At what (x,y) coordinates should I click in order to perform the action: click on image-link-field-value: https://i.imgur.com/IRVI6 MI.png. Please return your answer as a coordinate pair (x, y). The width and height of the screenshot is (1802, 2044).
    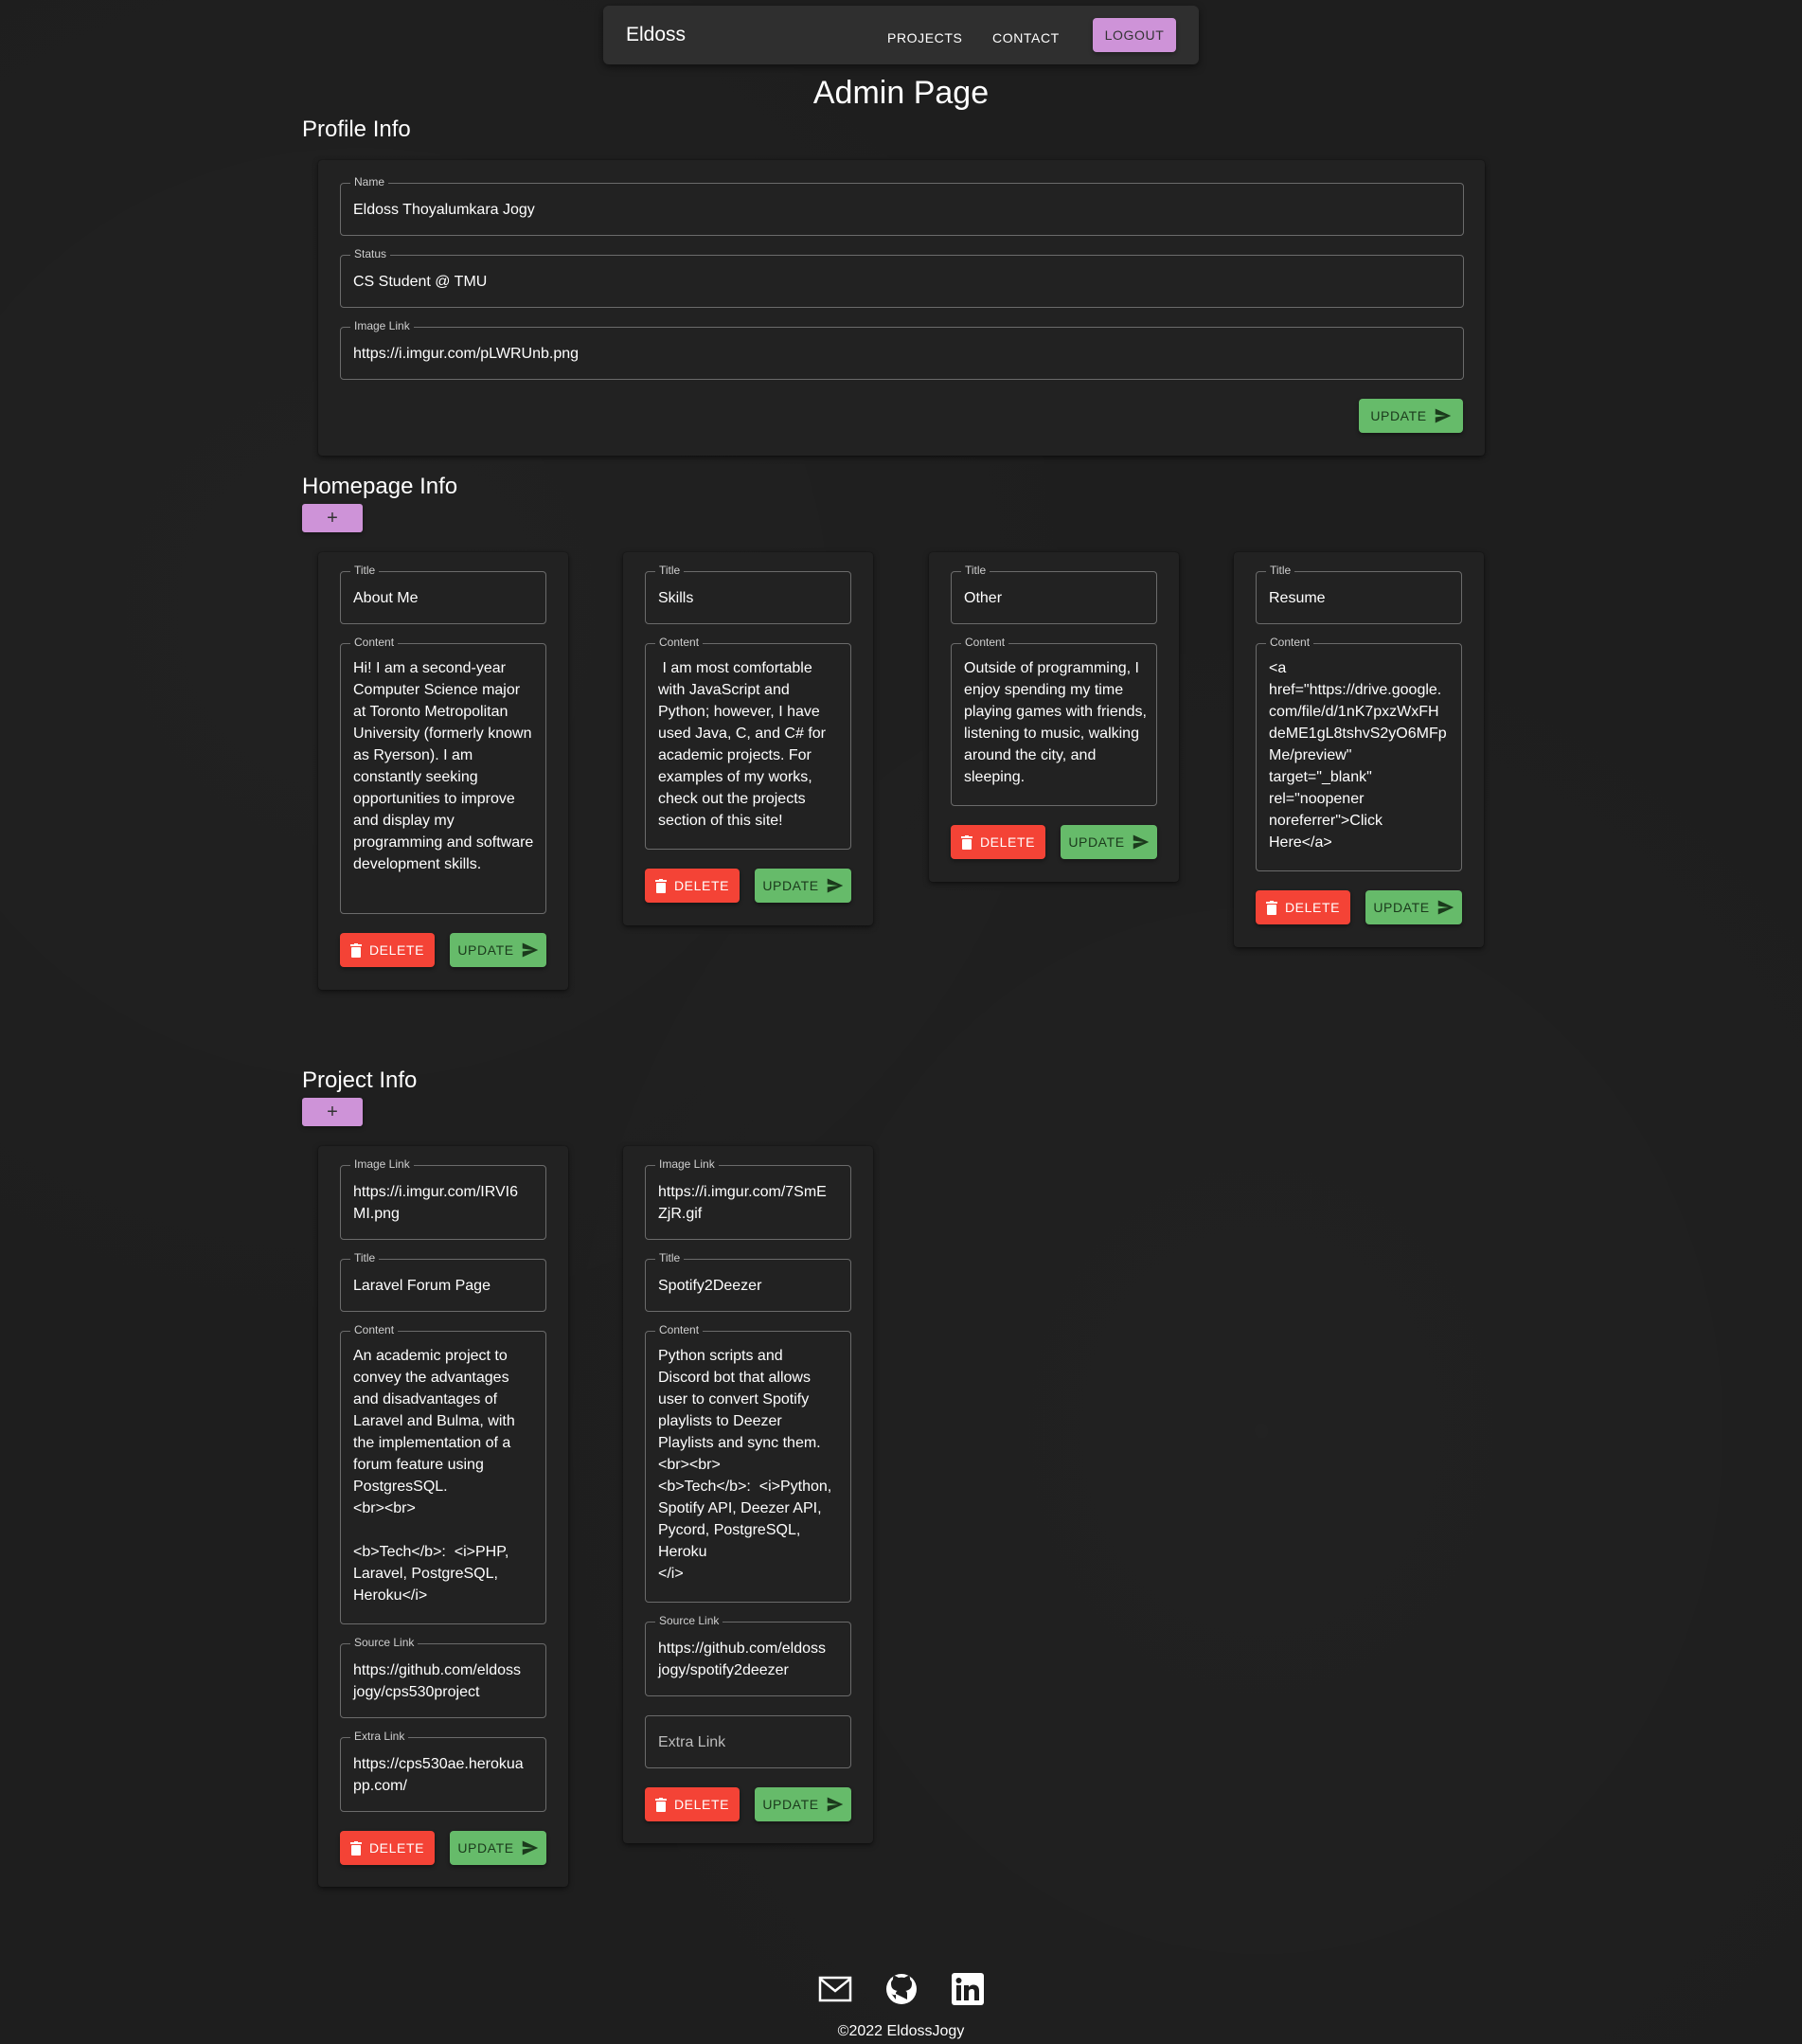
    Looking at the image, I should click on (435, 1203).